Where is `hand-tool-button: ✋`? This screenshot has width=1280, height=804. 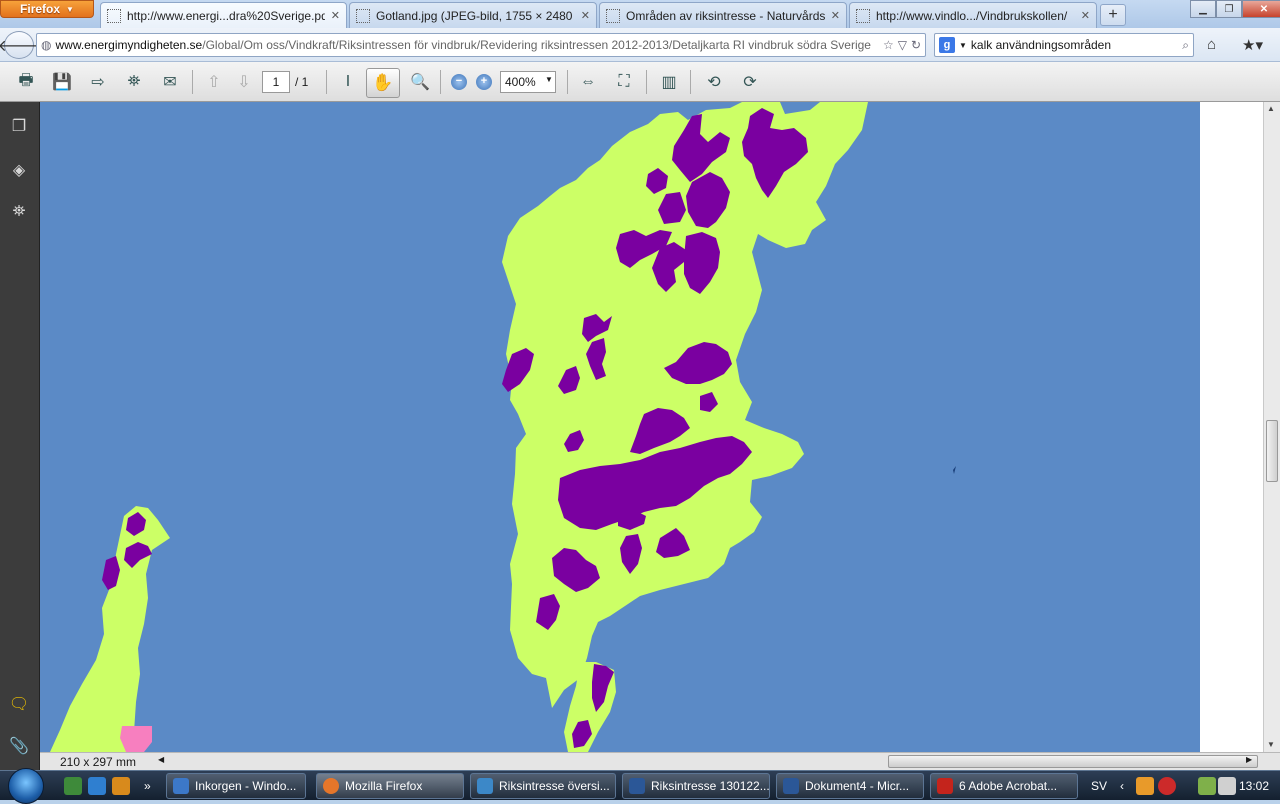 hand-tool-button: ✋ is located at coordinates (383, 83).